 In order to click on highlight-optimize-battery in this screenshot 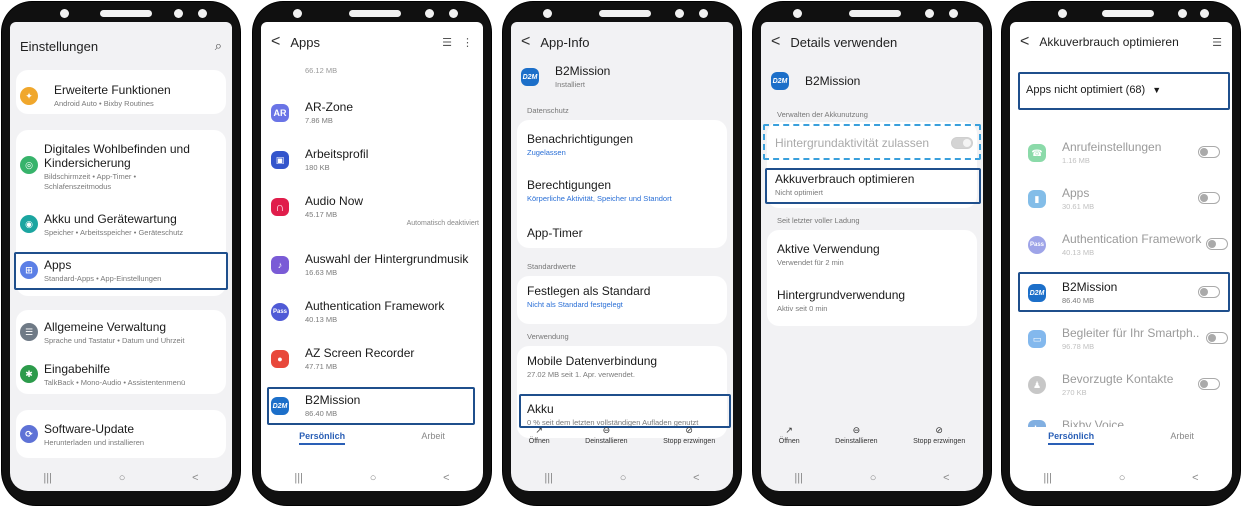, I will do `click(873, 186)`.